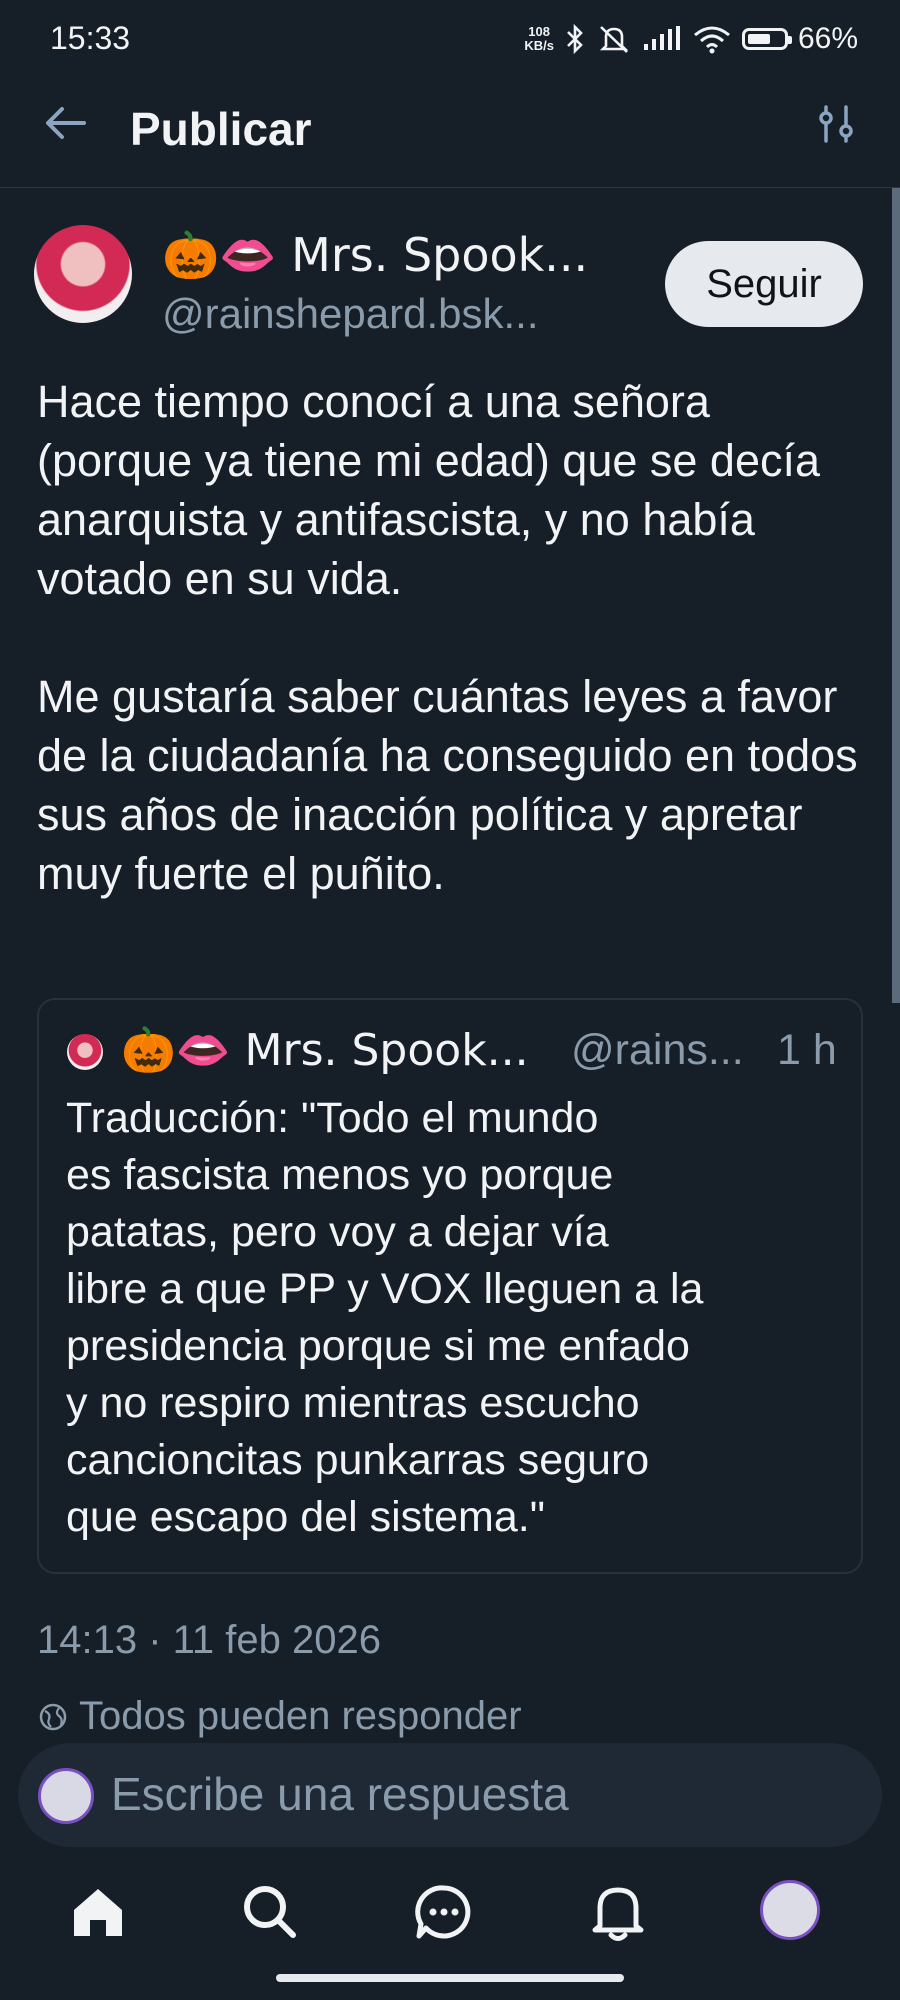 This screenshot has height=2000, width=900. What do you see at coordinates (764, 284) in the screenshot?
I see `follow-button: Seguir` at bounding box center [764, 284].